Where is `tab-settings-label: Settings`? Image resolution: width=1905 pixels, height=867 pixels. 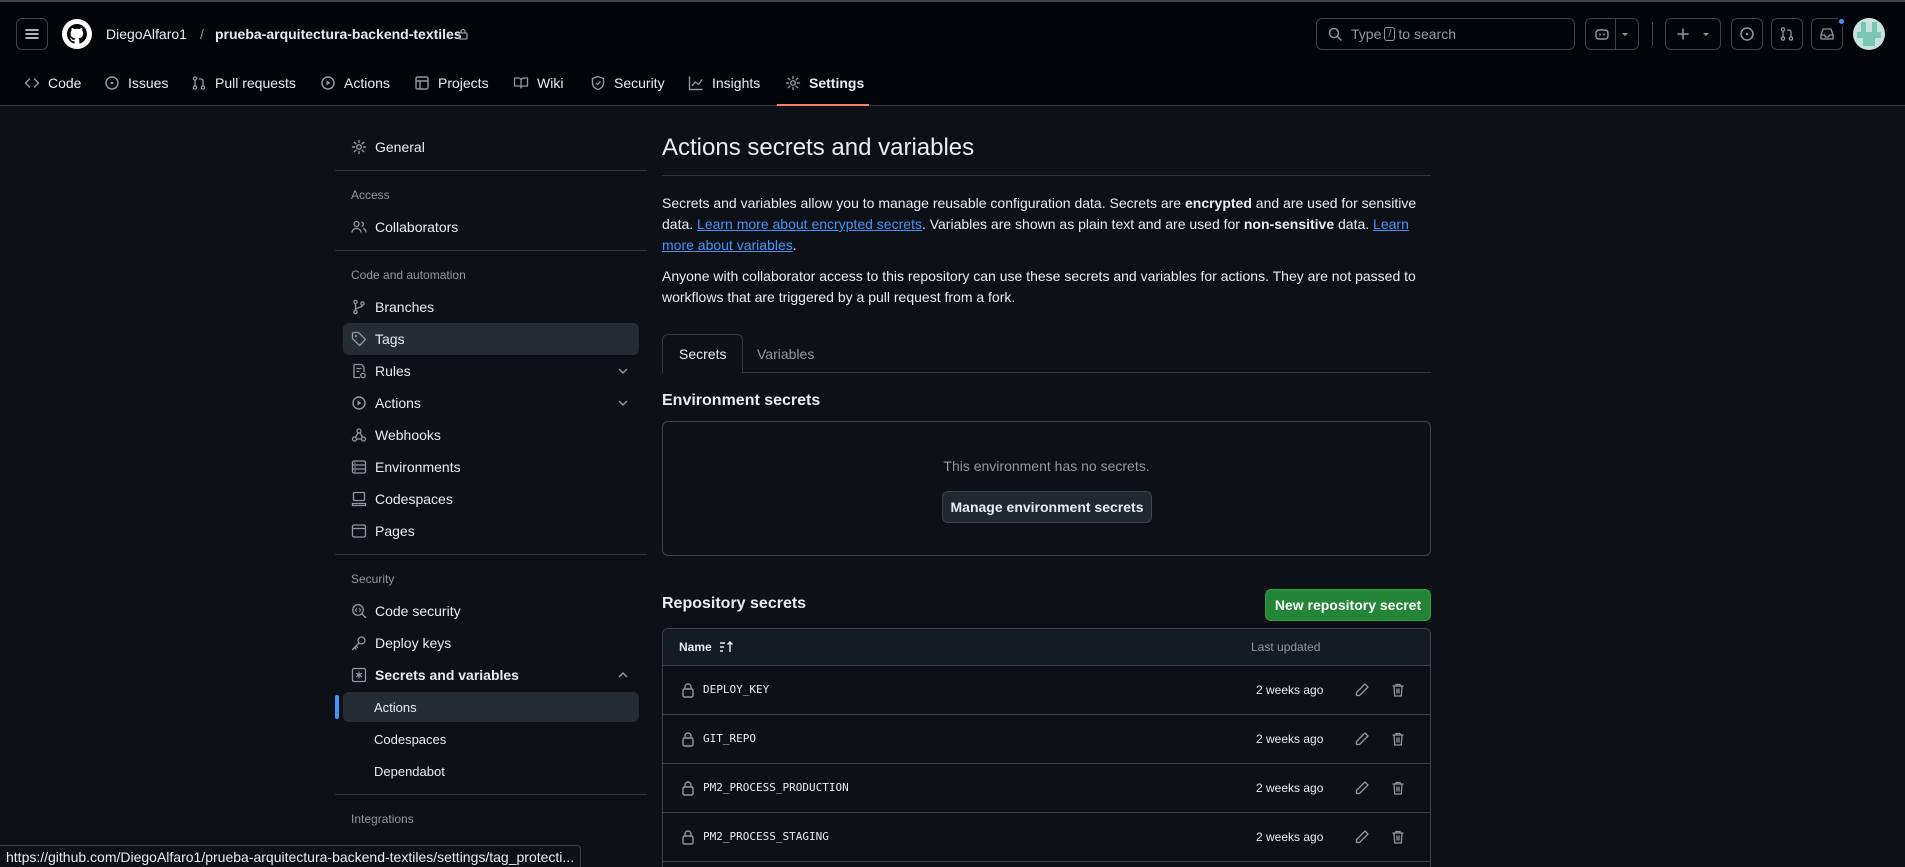 tab-settings-label: Settings is located at coordinates (837, 83).